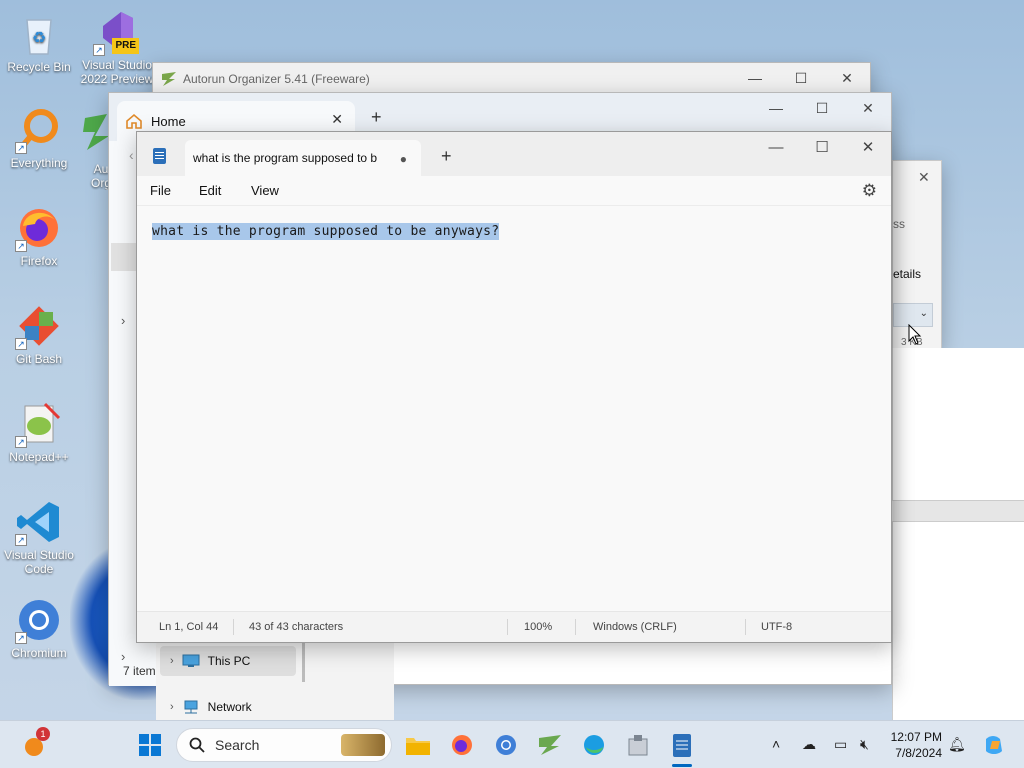  I want to click on chevron-down-icon: ⌄, so click(923, 313).